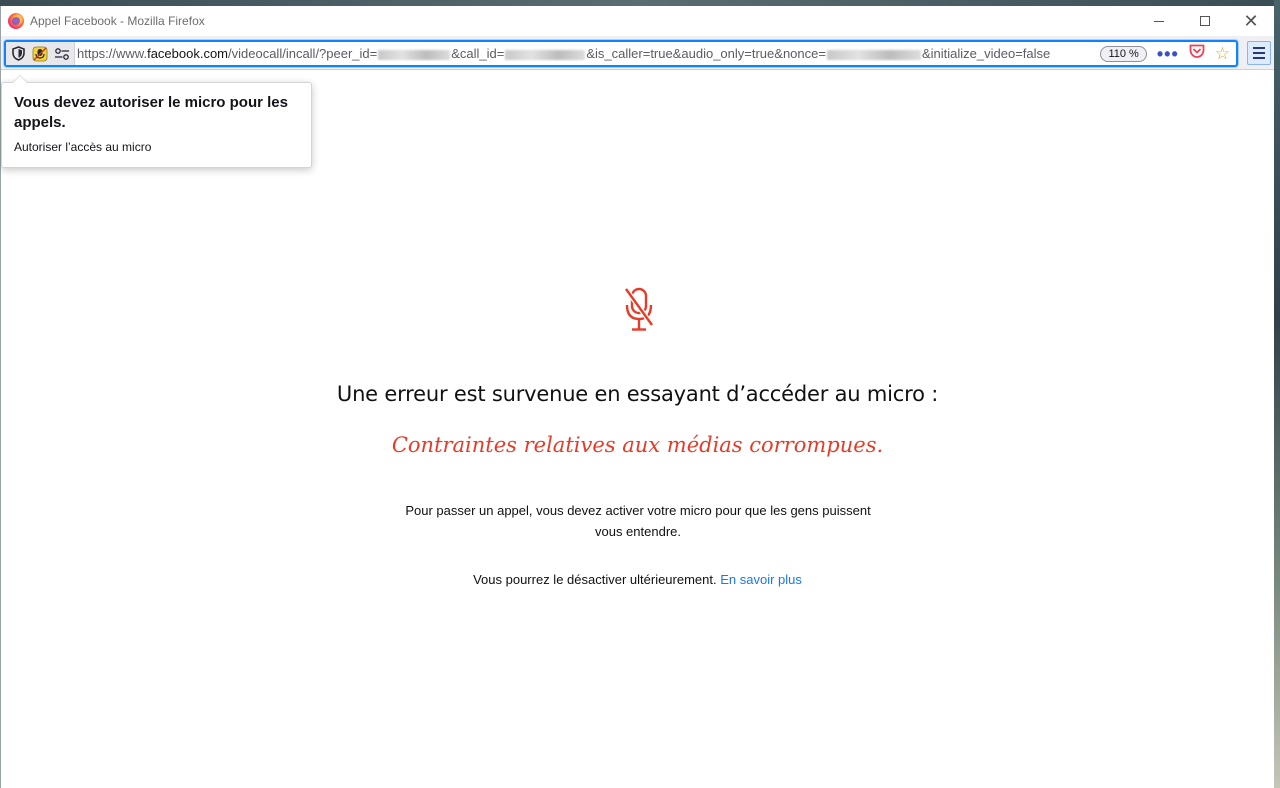 Image resolution: width=1280 pixels, height=788 pixels. I want to click on page-actions: ••• ☆, so click(1193, 53).